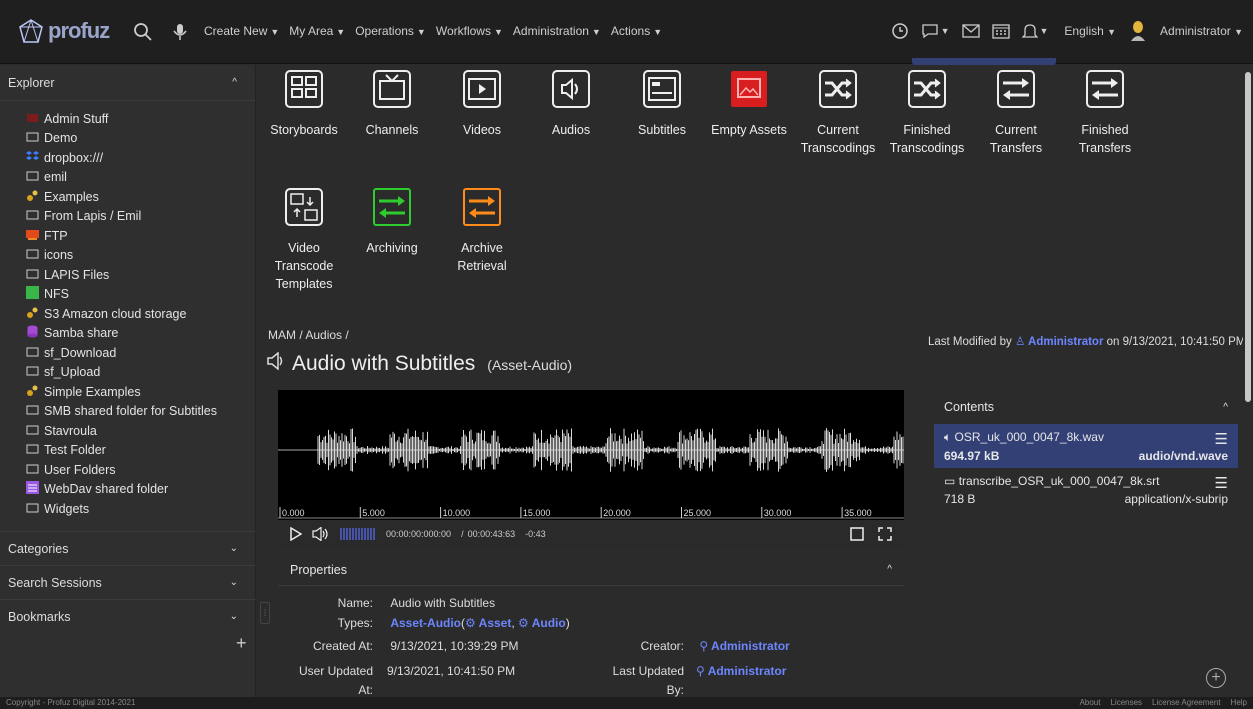 The image size is (1253, 709). I want to click on sidebar-tree-item-label: Test Folder, so click(75, 450).